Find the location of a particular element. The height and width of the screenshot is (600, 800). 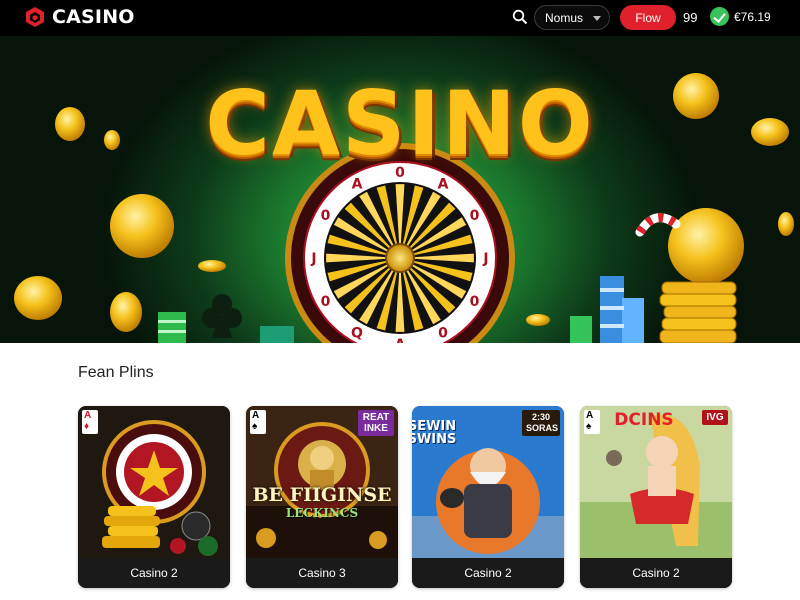

brand-name: CASINO is located at coordinates (93, 17).